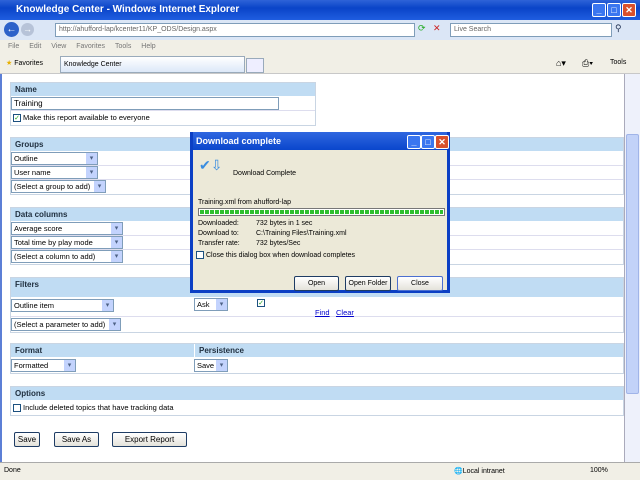  I want to click on tools-button: Tools, so click(618, 62).